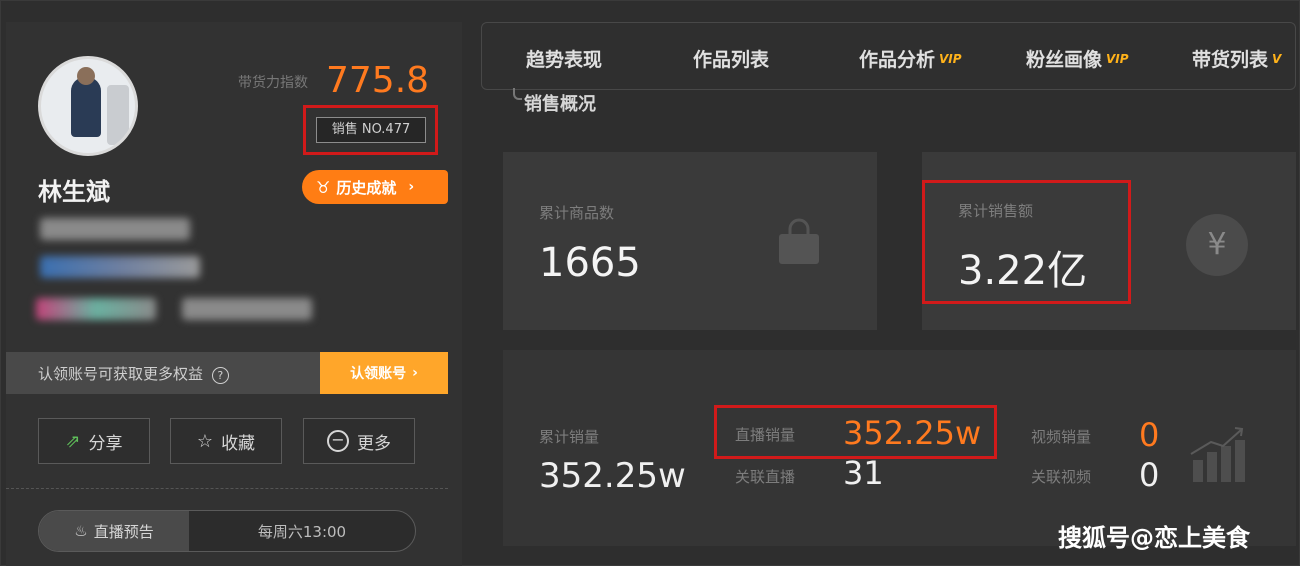 The height and width of the screenshot is (566, 1300). I want to click on video-count-value: 0, so click(1149, 475).